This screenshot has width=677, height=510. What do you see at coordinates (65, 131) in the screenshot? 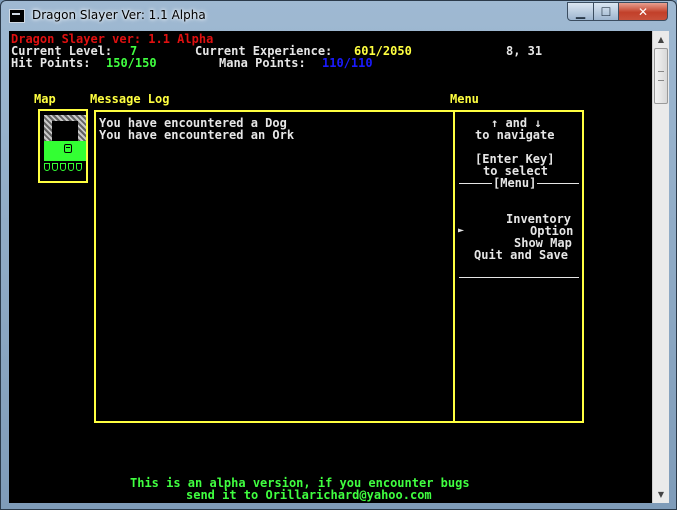
I see `map-doorway` at bounding box center [65, 131].